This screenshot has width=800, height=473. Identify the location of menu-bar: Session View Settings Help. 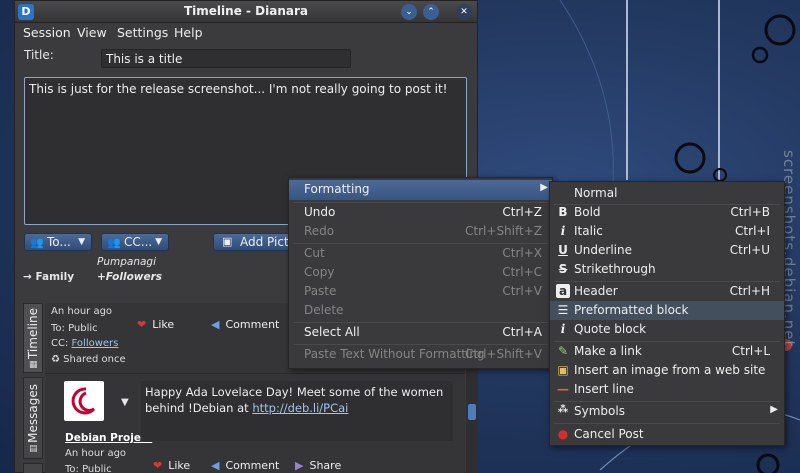
(246, 33).